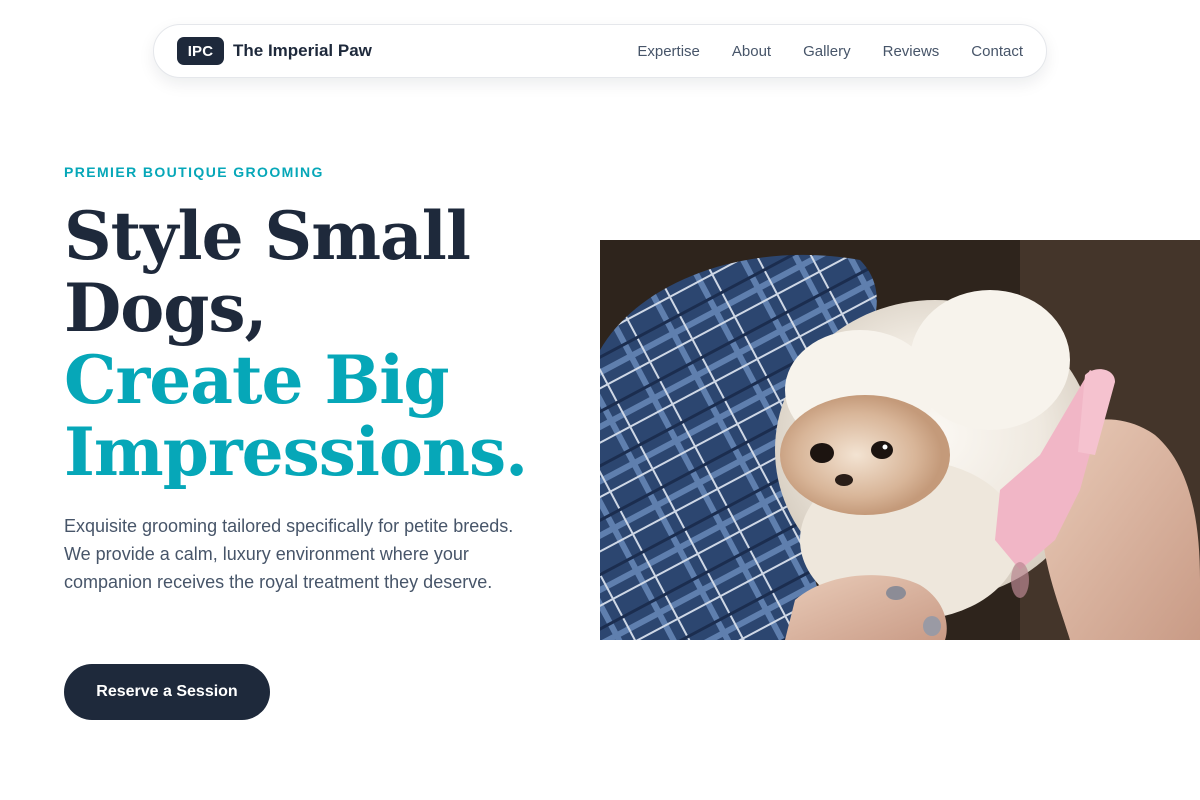  Describe the element at coordinates (668, 51) in the screenshot. I see `nav-link-expertise: Expertise` at that location.